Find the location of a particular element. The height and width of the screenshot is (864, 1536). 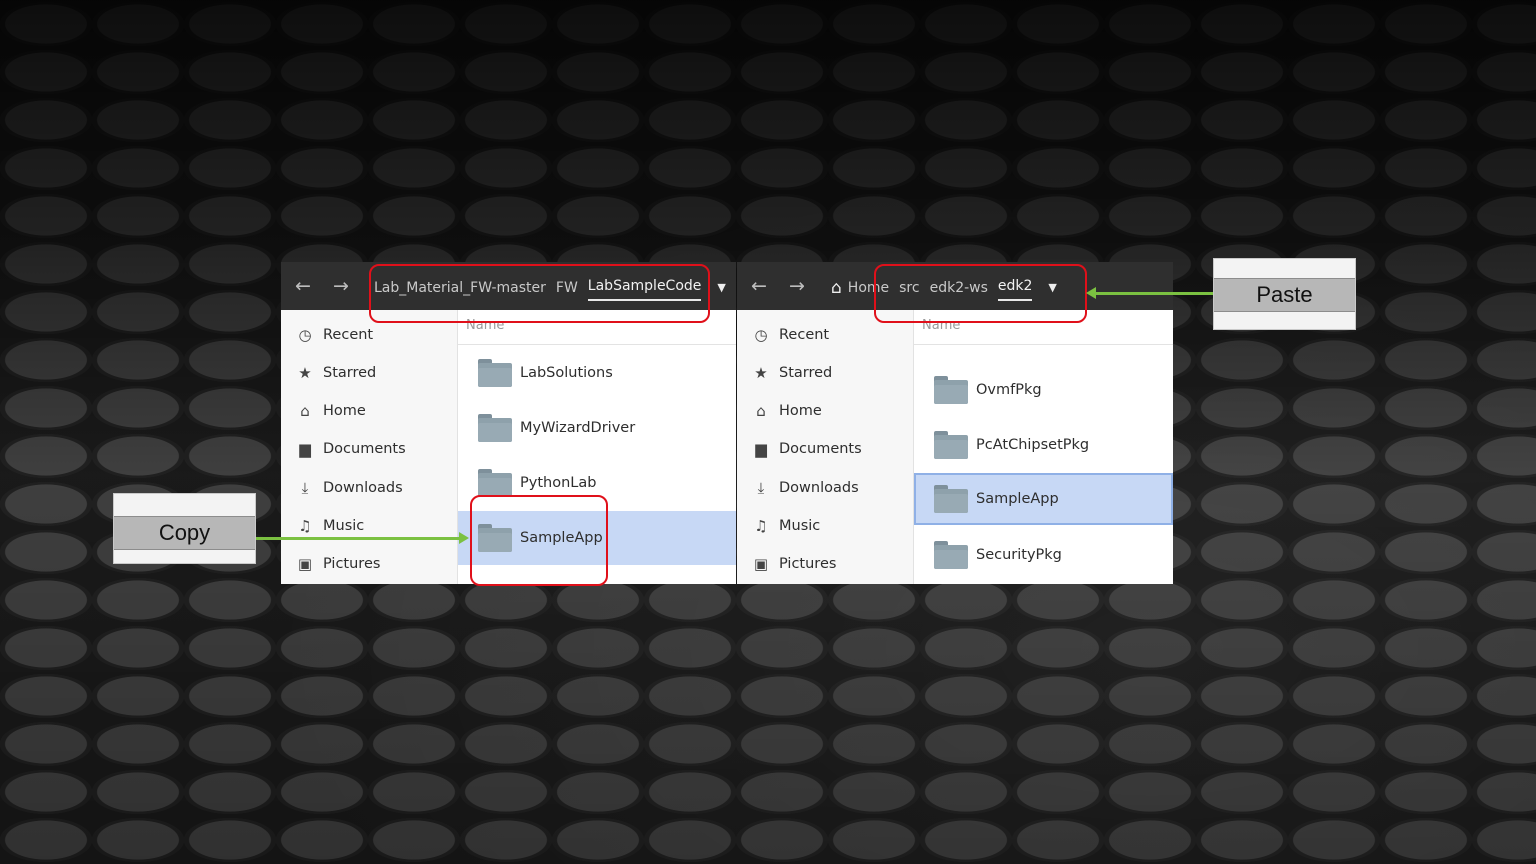

sidebar-item-music: ♫ Music is located at coordinates (785, 526).